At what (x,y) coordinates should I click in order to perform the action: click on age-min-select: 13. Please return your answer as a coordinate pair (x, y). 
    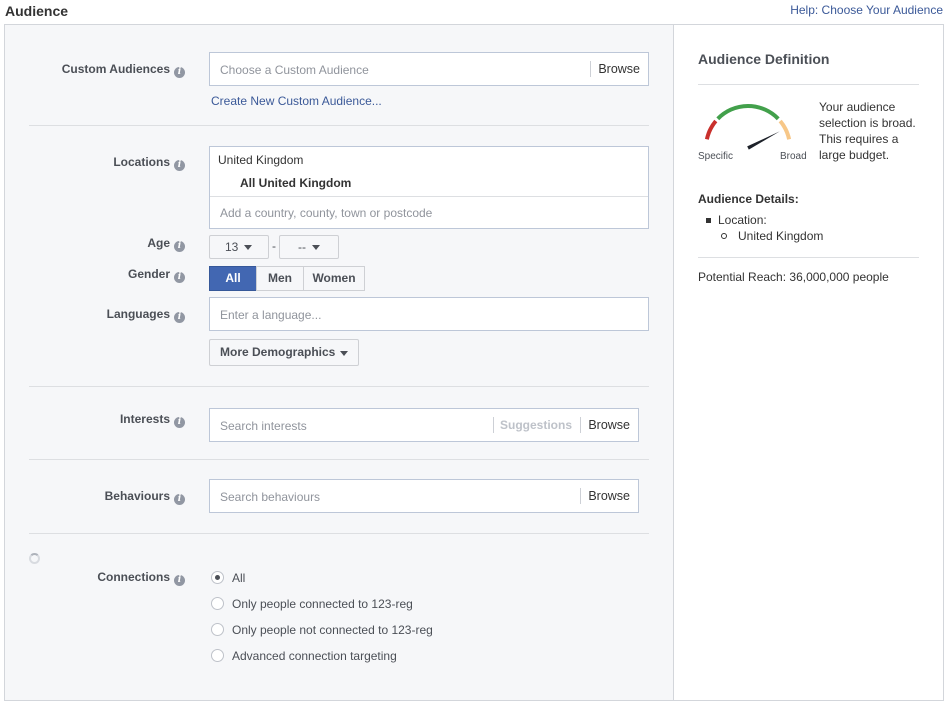
    Looking at the image, I should click on (239, 247).